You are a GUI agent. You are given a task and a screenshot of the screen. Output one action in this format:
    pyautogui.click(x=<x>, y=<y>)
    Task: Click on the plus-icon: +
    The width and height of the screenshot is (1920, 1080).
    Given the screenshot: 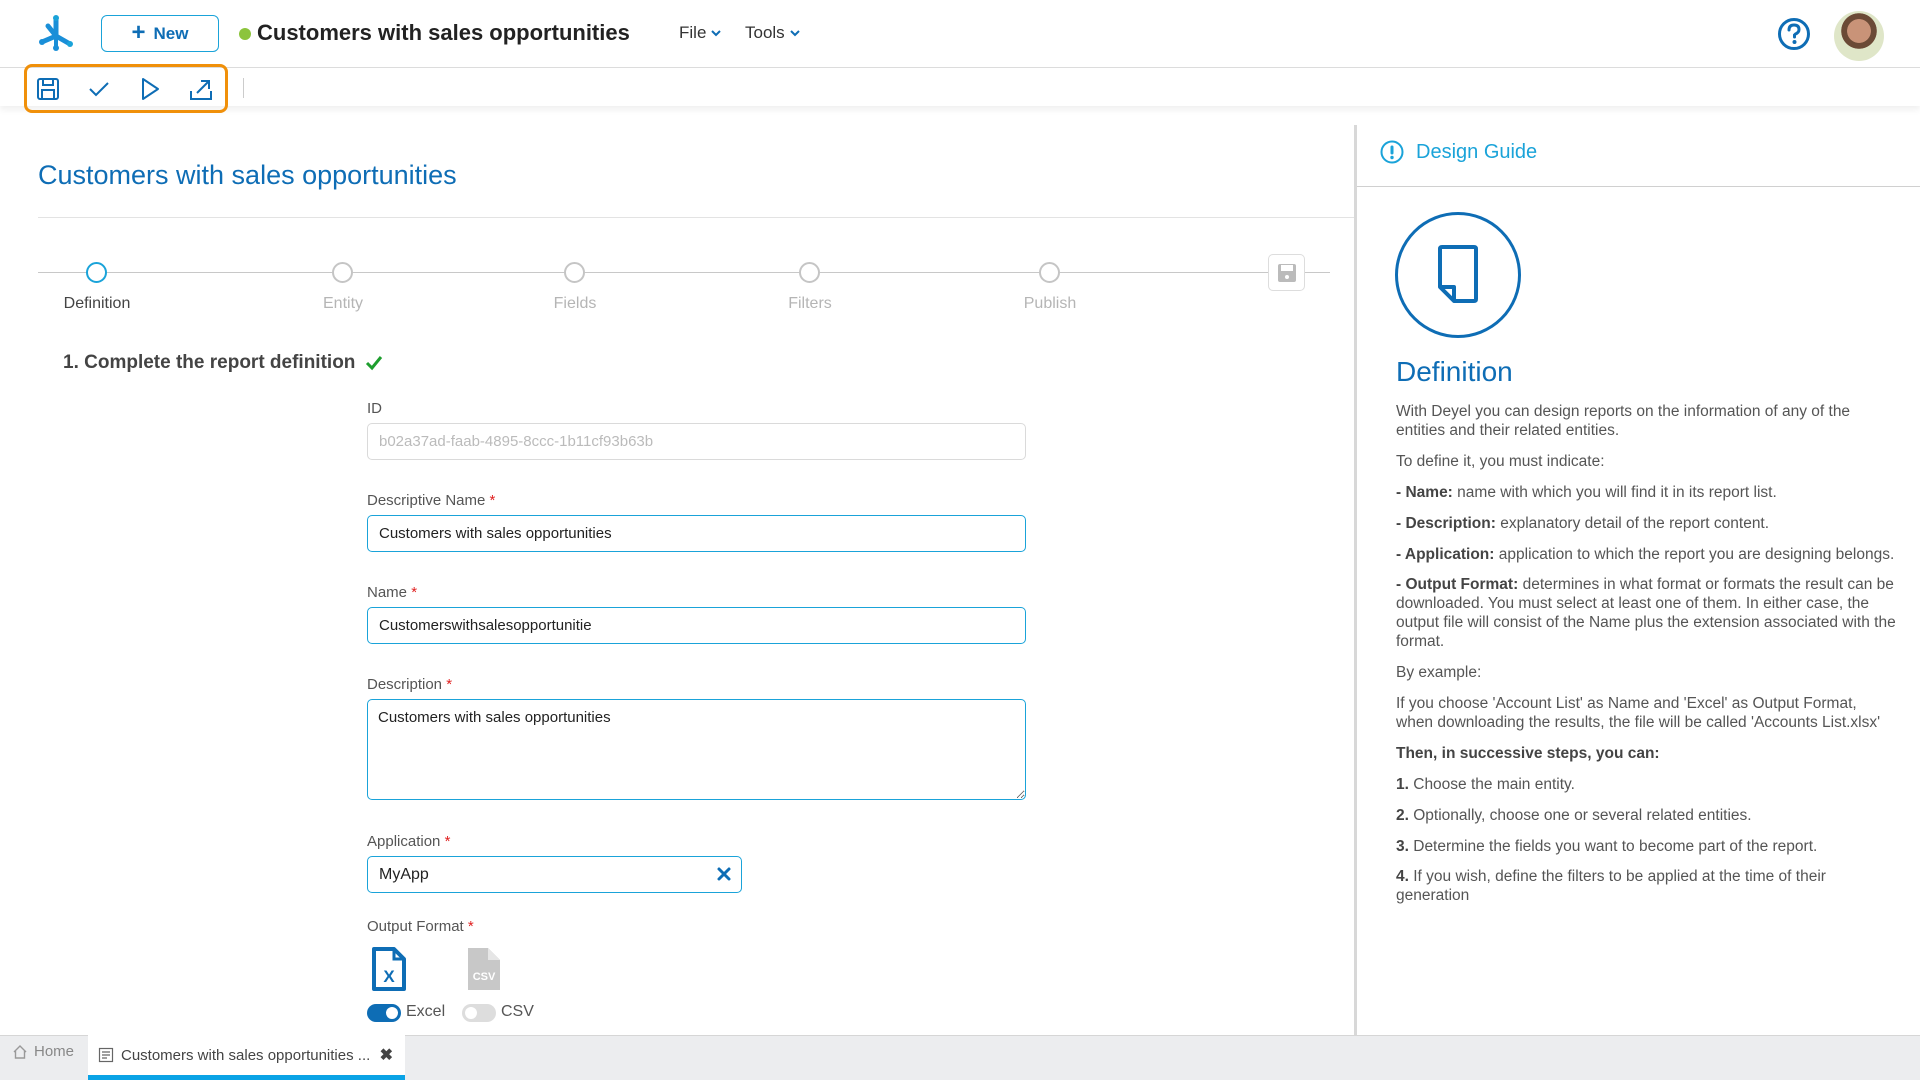 What is the action you would take?
    pyautogui.click(x=138, y=32)
    